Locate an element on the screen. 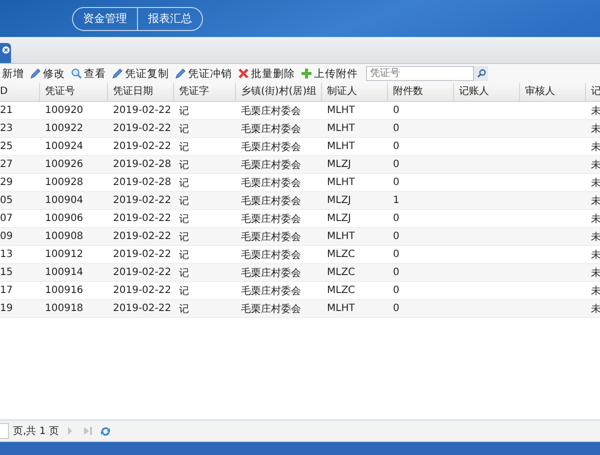  column-header: 乡镇(街)村(居)组 is located at coordinates (279, 92).